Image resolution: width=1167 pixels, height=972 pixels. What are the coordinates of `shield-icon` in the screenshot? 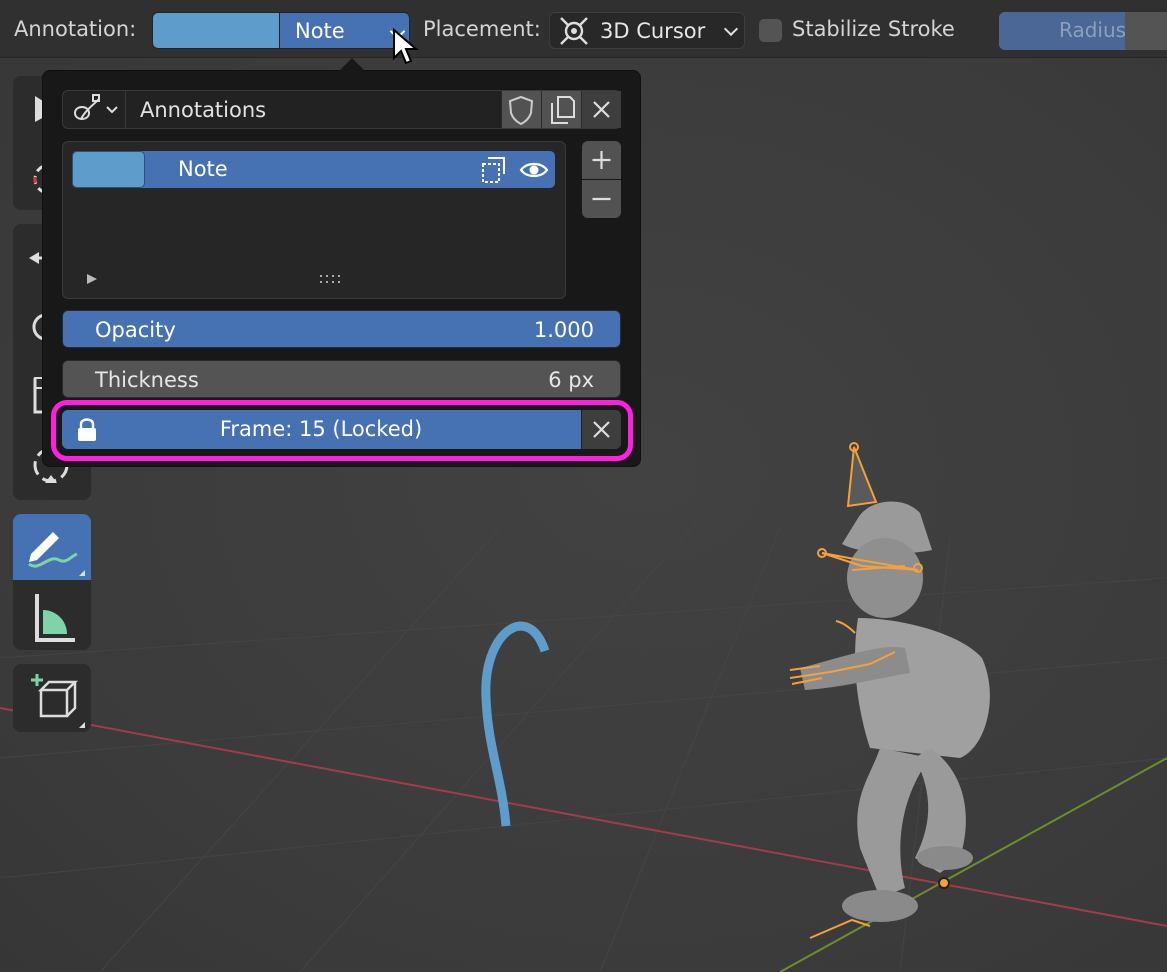 It's located at (521, 110).